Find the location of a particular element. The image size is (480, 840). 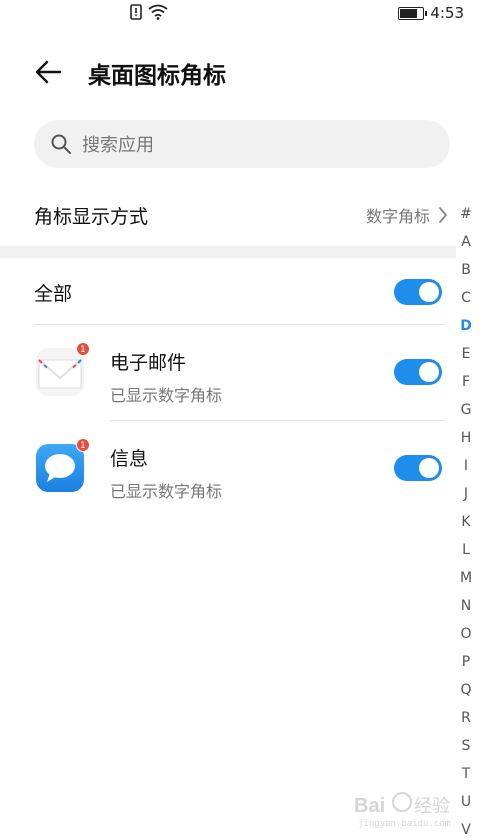

messages-badge-toggle is located at coordinates (418, 468).